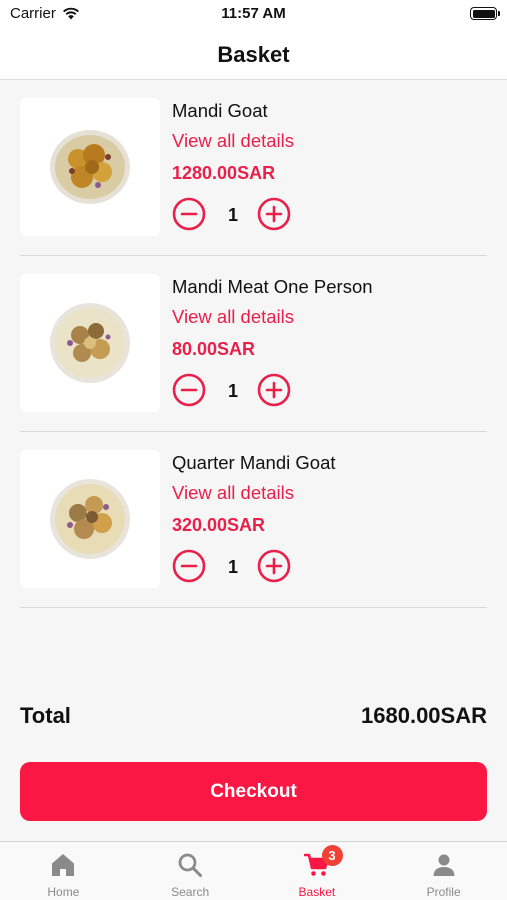  I want to click on total-value: 1680.00SAR, so click(424, 715).